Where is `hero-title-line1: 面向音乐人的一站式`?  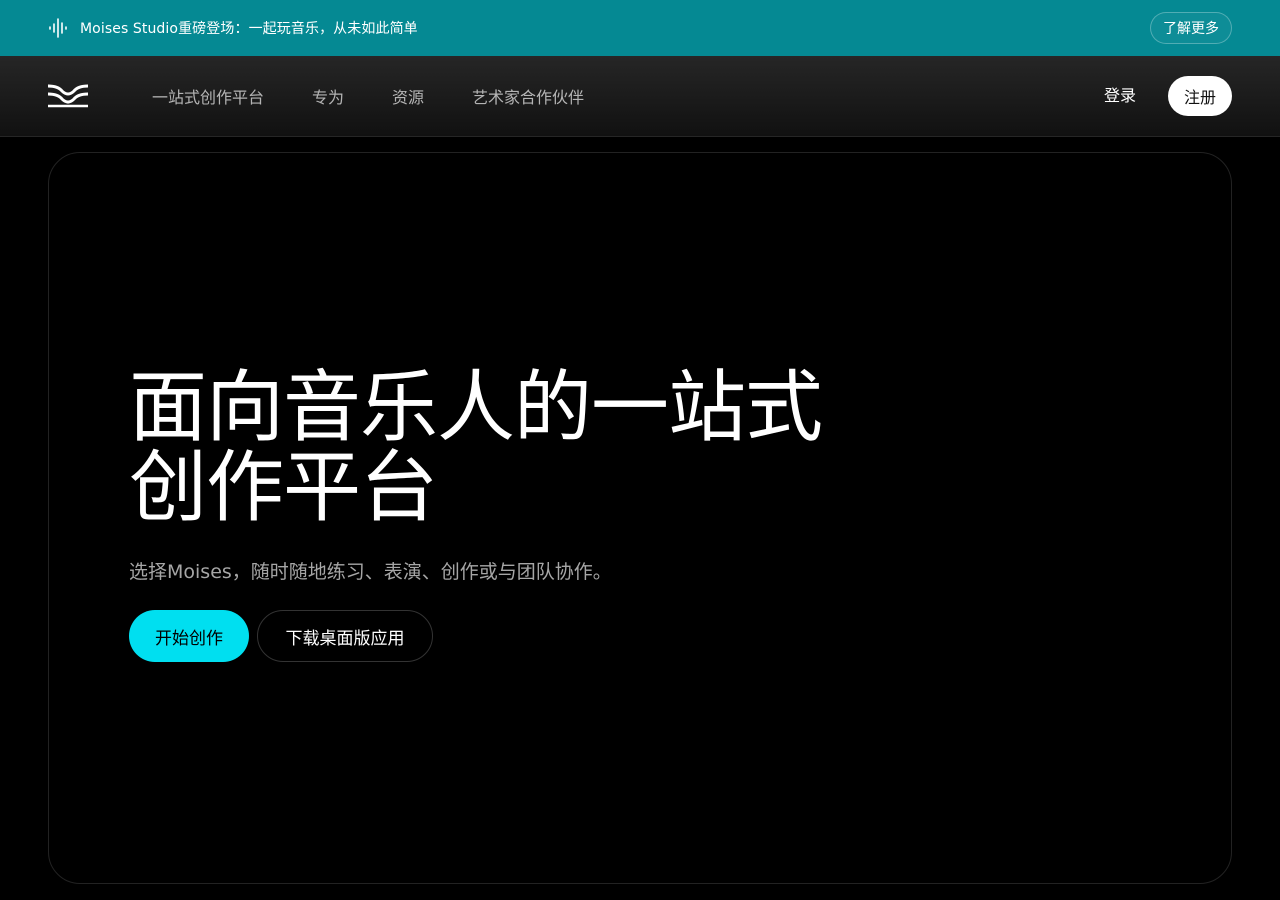 hero-title-line1: 面向音乐人的一站式 is located at coordinates (476, 408).